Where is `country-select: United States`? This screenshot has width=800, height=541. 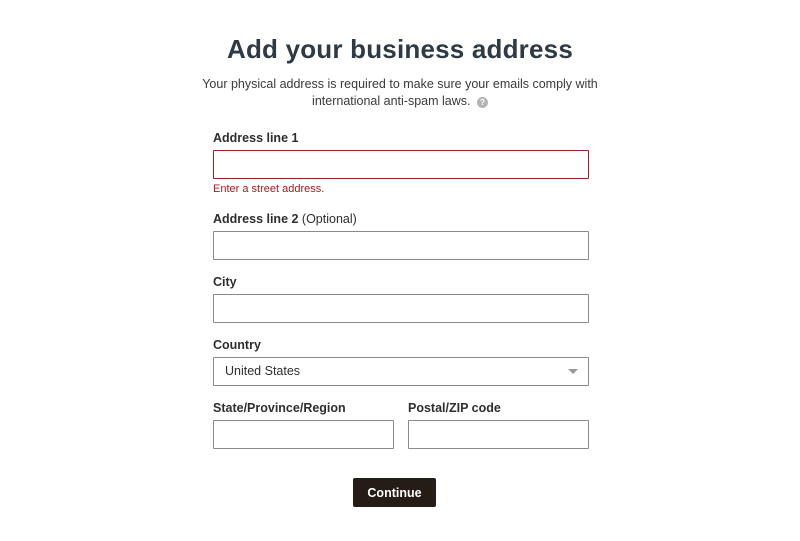 country-select: United States is located at coordinates (401, 371).